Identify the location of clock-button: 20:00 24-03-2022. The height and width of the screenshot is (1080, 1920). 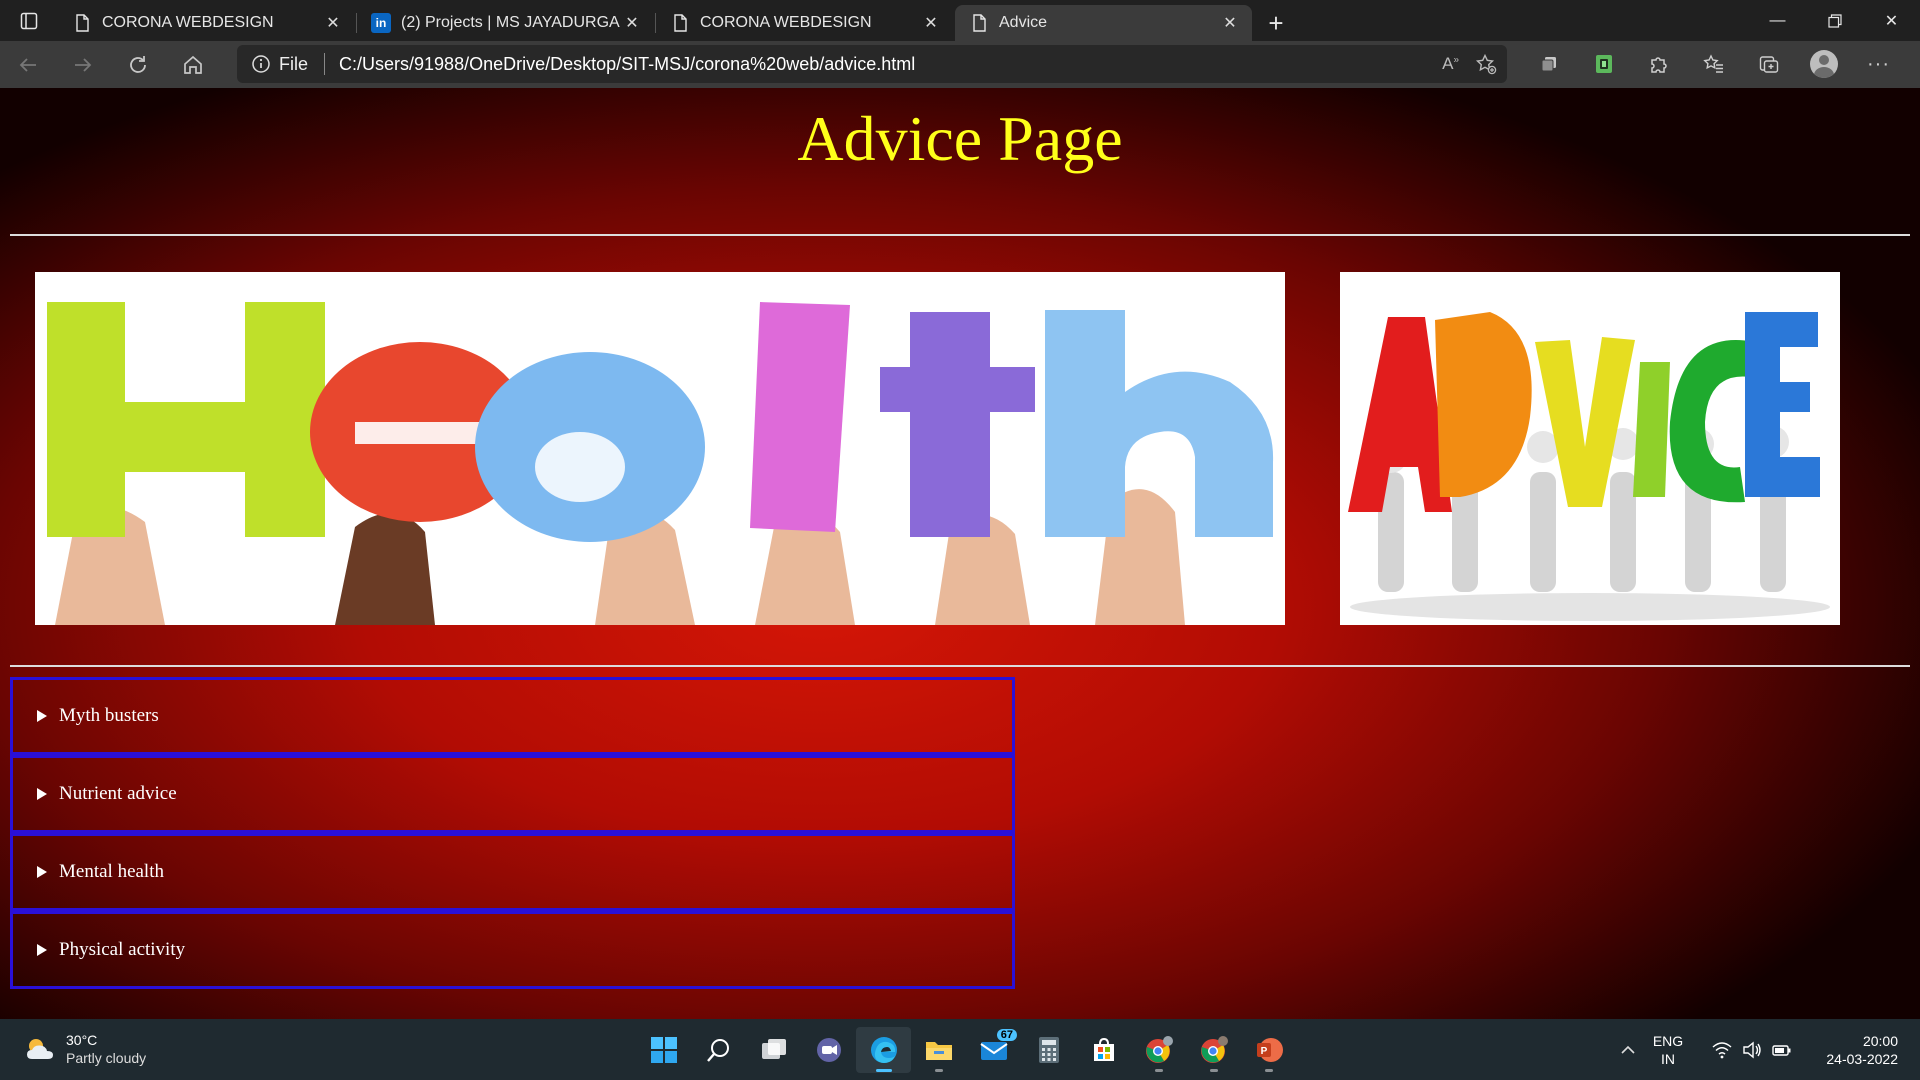
(1853, 1050).